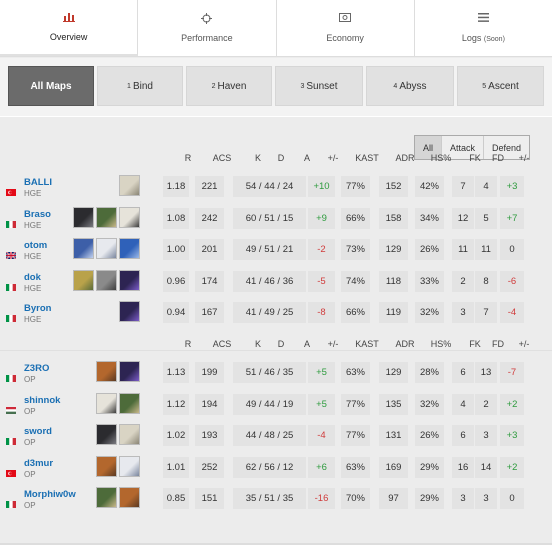 The image size is (552, 545). Describe the element at coordinates (269, 218) in the screenshot. I see `stat-kda: 60 / 51 / 15` at that location.